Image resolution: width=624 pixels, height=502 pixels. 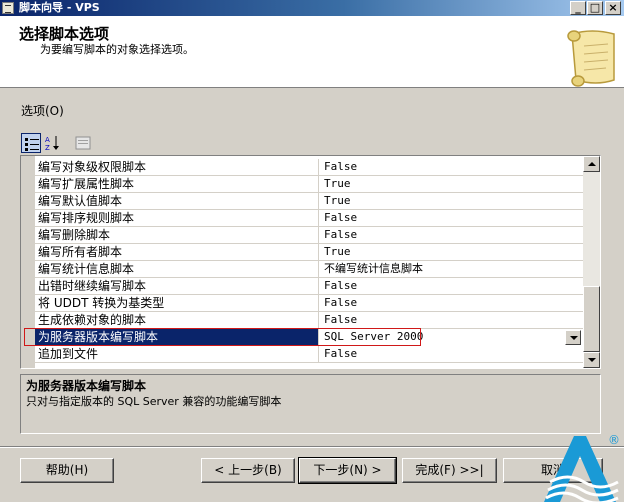 I want to click on sort-az-icon: A Z, so click(x=52, y=143).